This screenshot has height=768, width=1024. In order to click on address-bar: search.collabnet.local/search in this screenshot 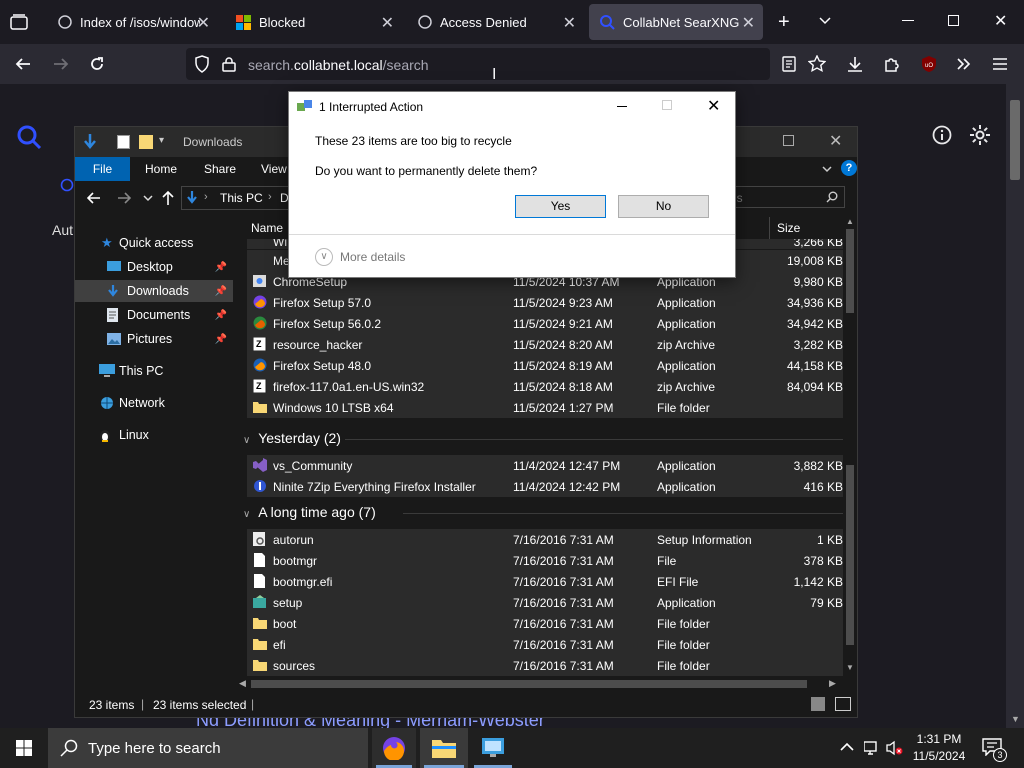, I will do `click(478, 64)`.